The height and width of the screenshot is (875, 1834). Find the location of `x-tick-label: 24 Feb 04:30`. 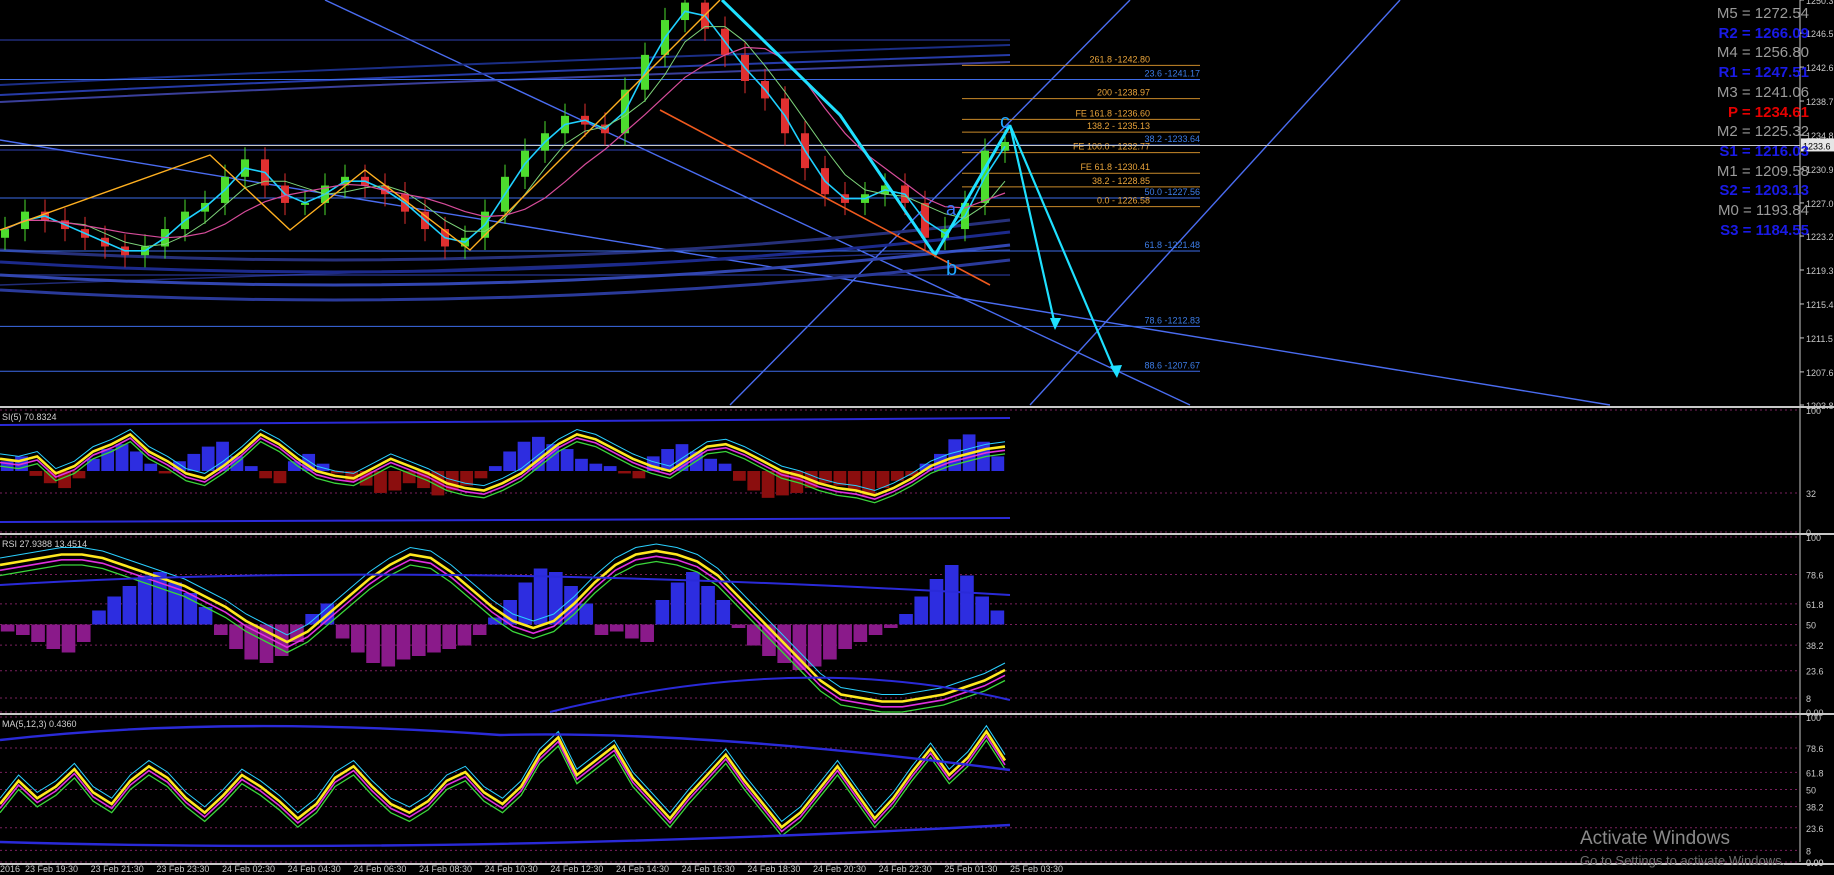

x-tick-label: 24 Feb 04:30 is located at coordinates (314, 869).